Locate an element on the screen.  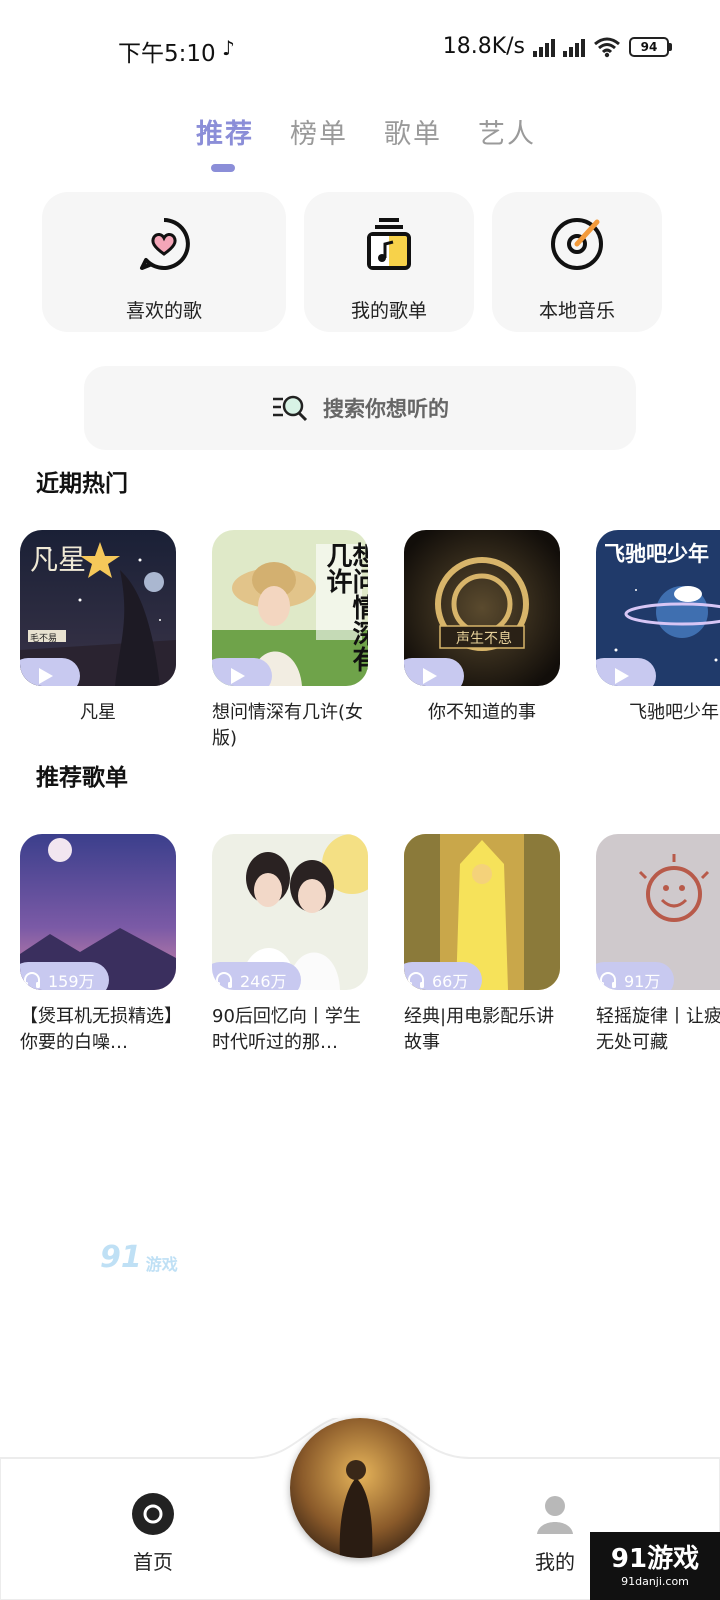
recent-hot-title: 近期热门 is located at coordinates (82, 484).